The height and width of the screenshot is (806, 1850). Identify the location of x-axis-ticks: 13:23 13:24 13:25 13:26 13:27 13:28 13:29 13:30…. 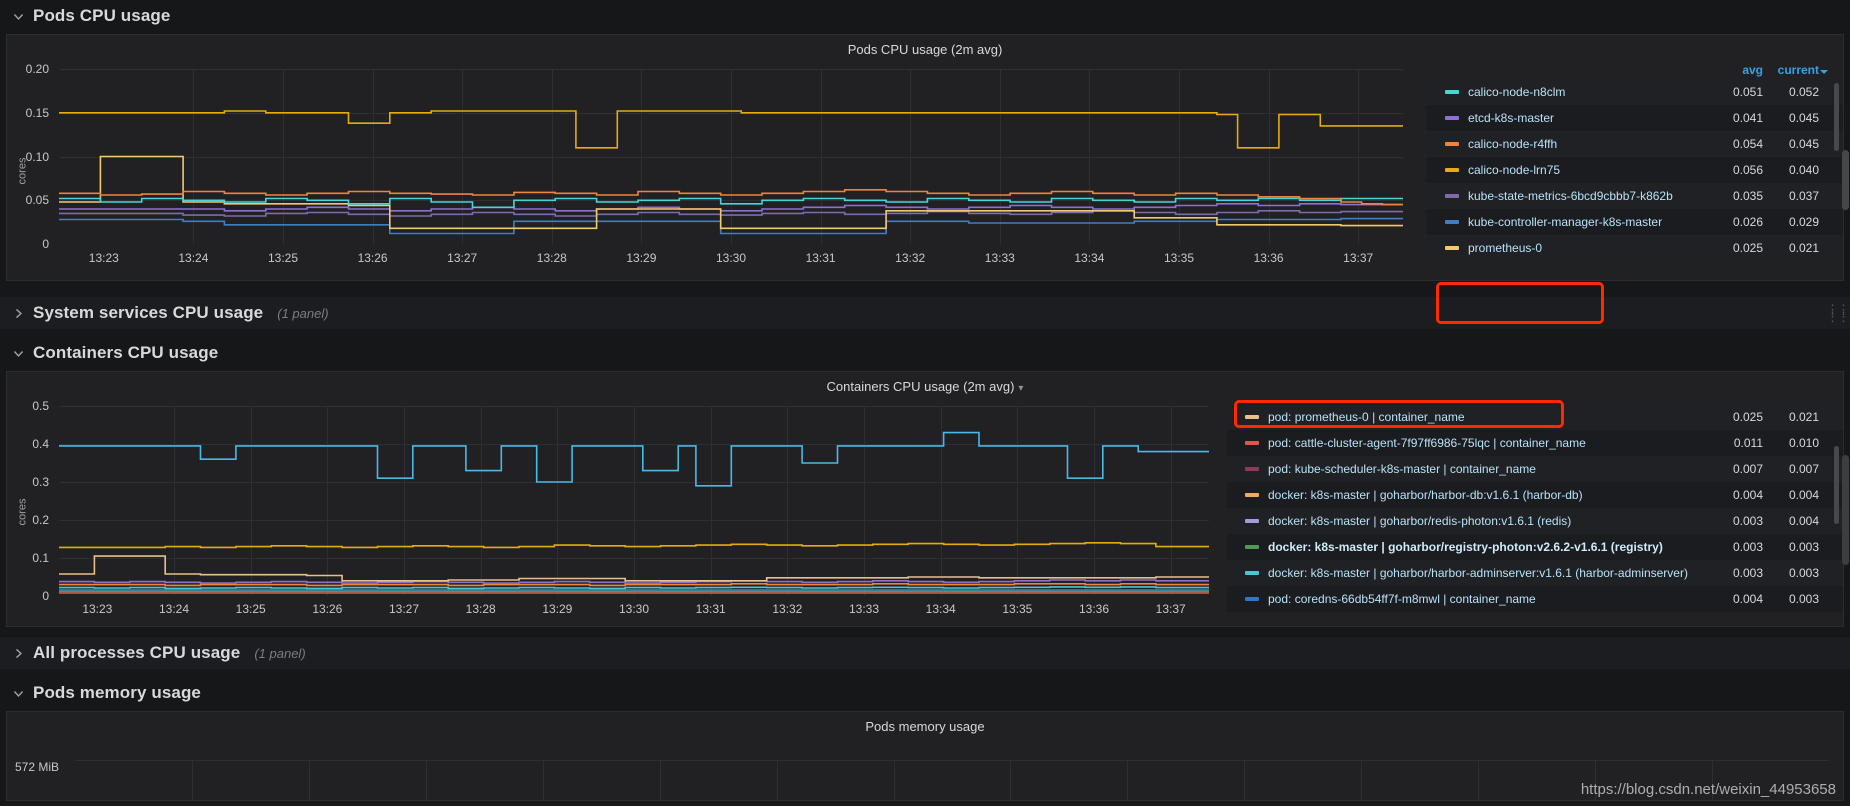
(731, 259).